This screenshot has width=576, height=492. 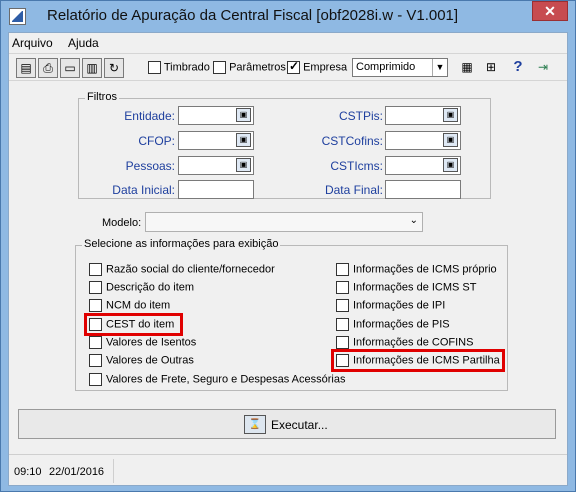 I want to click on option-label: Informações de COFINS, so click(x=413, y=342).